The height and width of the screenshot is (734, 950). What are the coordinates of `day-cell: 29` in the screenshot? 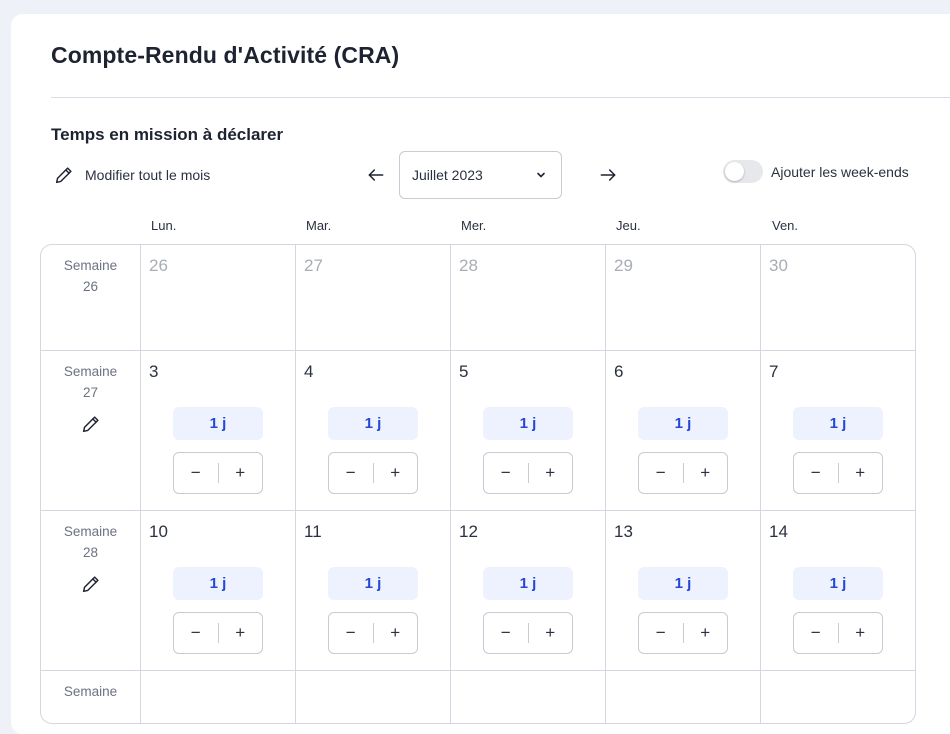 It's located at (682, 297).